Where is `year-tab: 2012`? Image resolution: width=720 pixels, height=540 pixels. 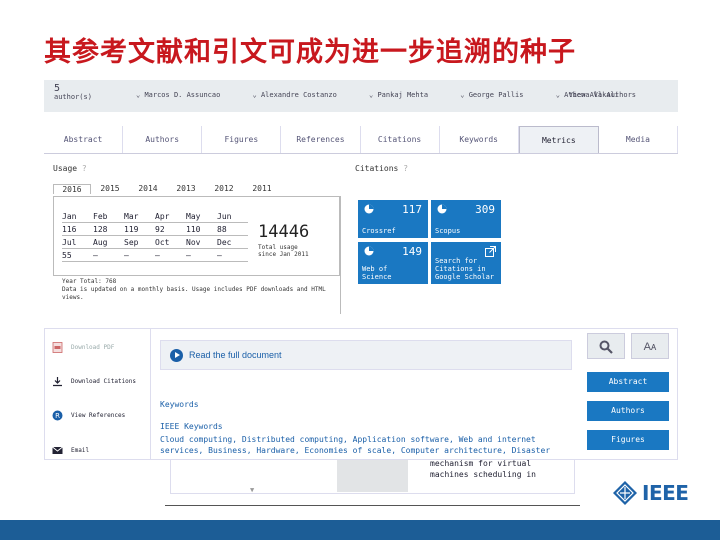 year-tab: 2012 is located at coordinates (224, 189).